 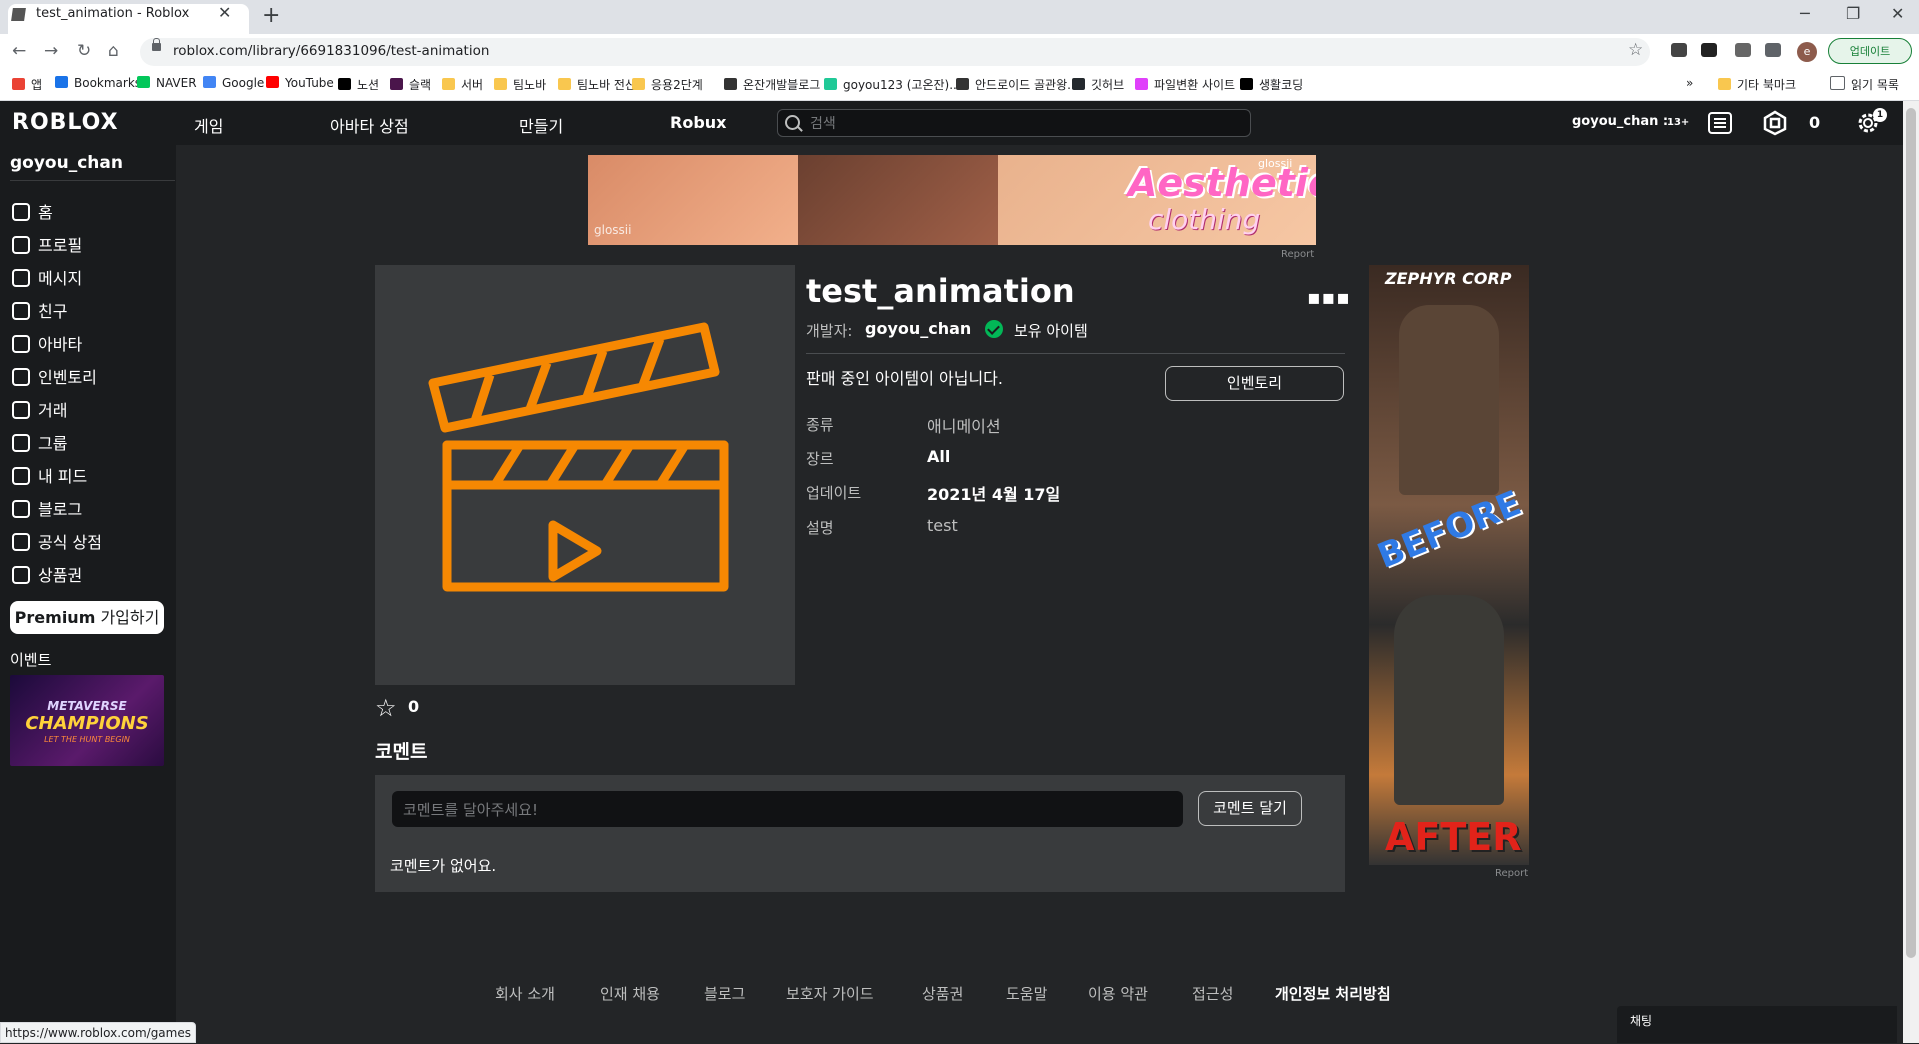 What do you see at coordinates (667, 84) in the screenshot?
I see `bookmark-item: 응용2단계` at bounding box center [667, 84].